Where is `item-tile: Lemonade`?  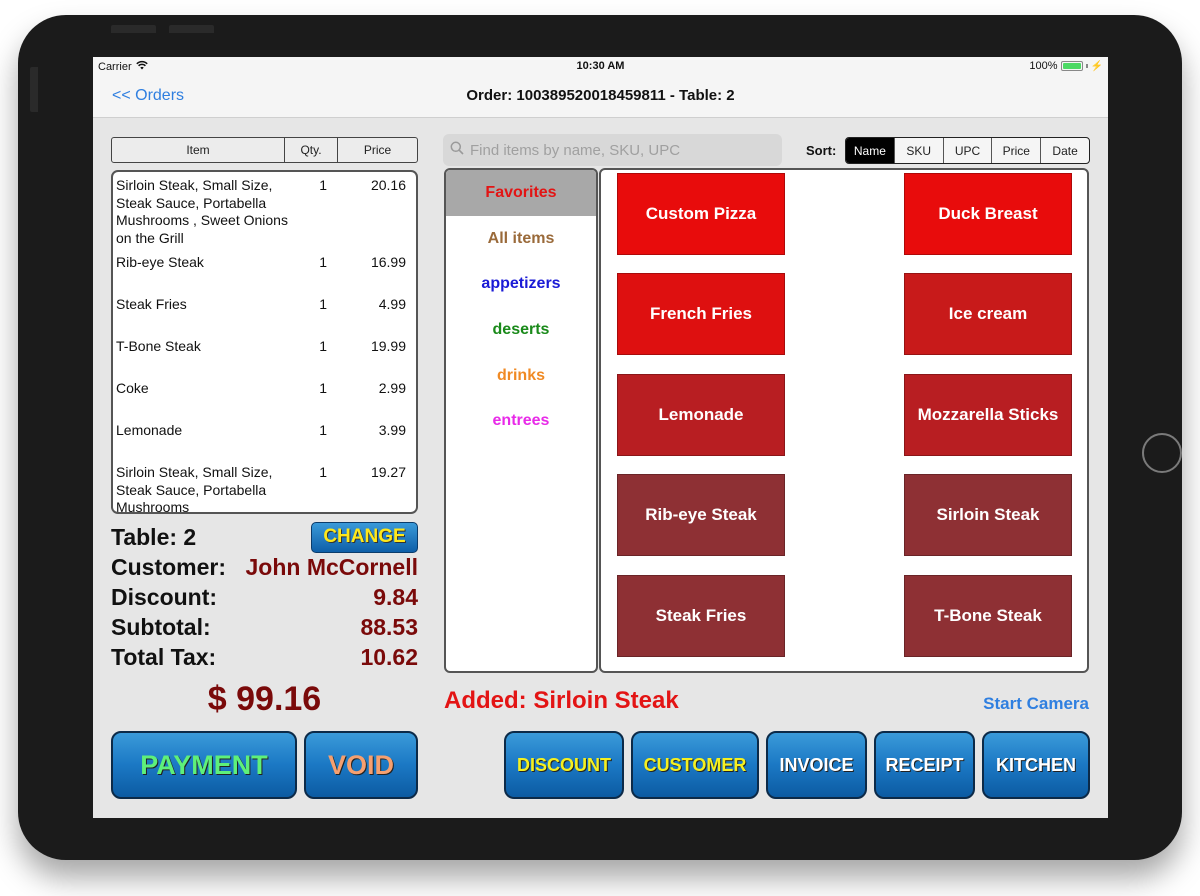
item-tile: Lemonade is located at coordinates (701, 415).